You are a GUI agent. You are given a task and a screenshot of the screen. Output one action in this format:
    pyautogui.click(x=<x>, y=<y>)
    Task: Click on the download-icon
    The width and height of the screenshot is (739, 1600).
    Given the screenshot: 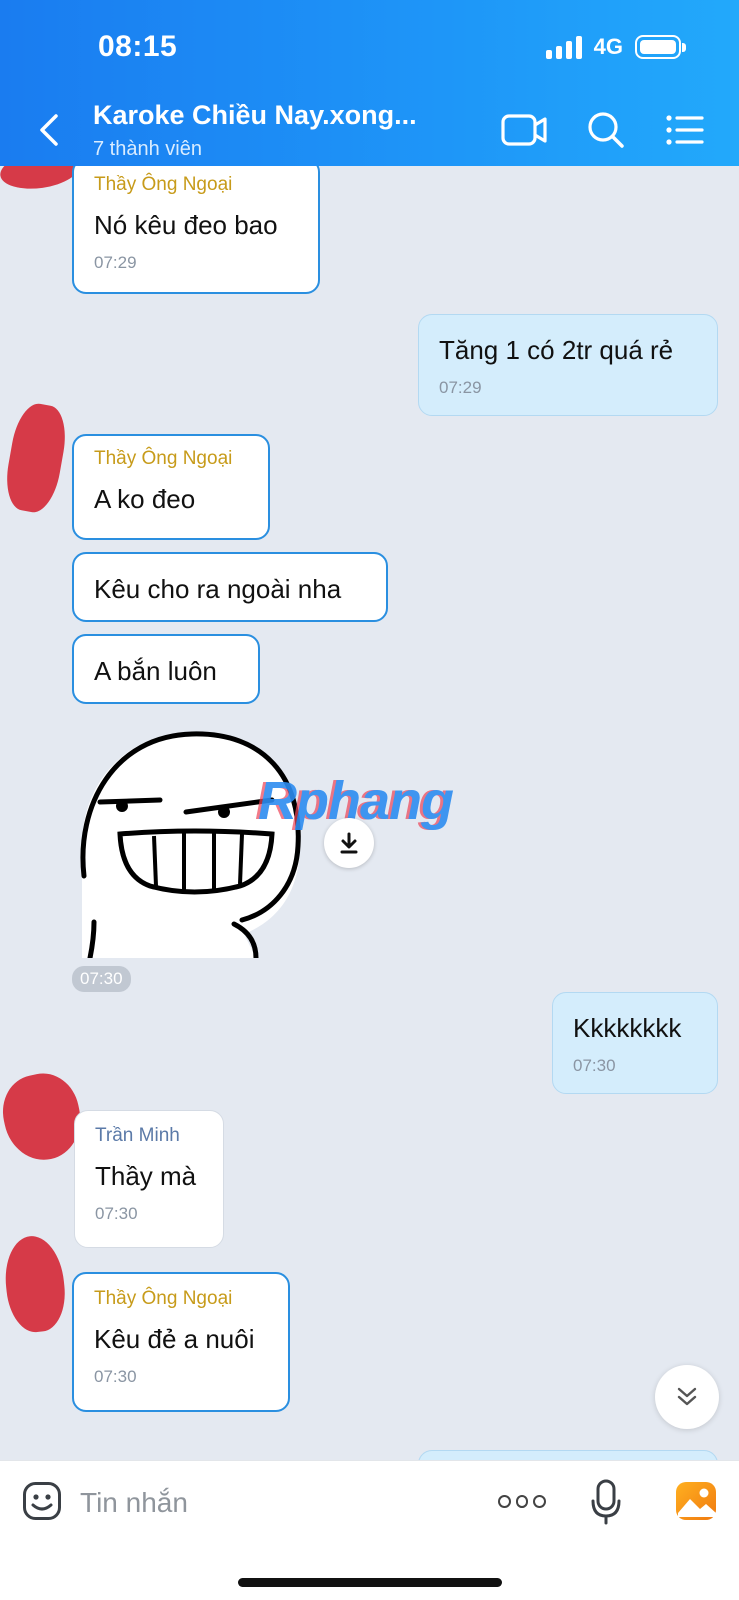 What is the action you would take?
    pyautogui.click(x=349, y=843)
    